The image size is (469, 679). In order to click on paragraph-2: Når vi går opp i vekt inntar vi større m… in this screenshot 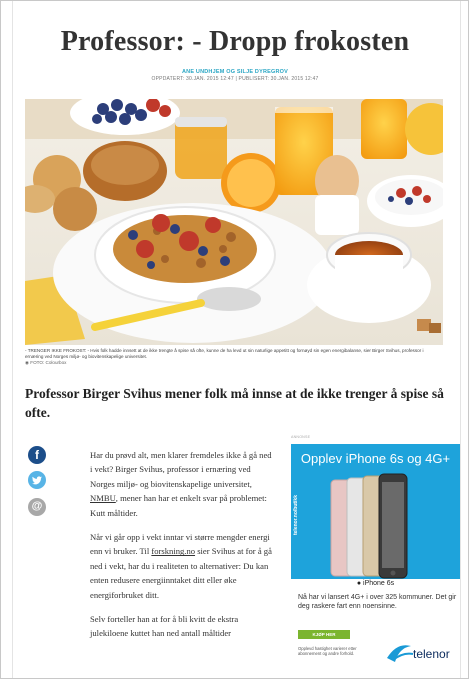, I will do `click(182, 566)`.